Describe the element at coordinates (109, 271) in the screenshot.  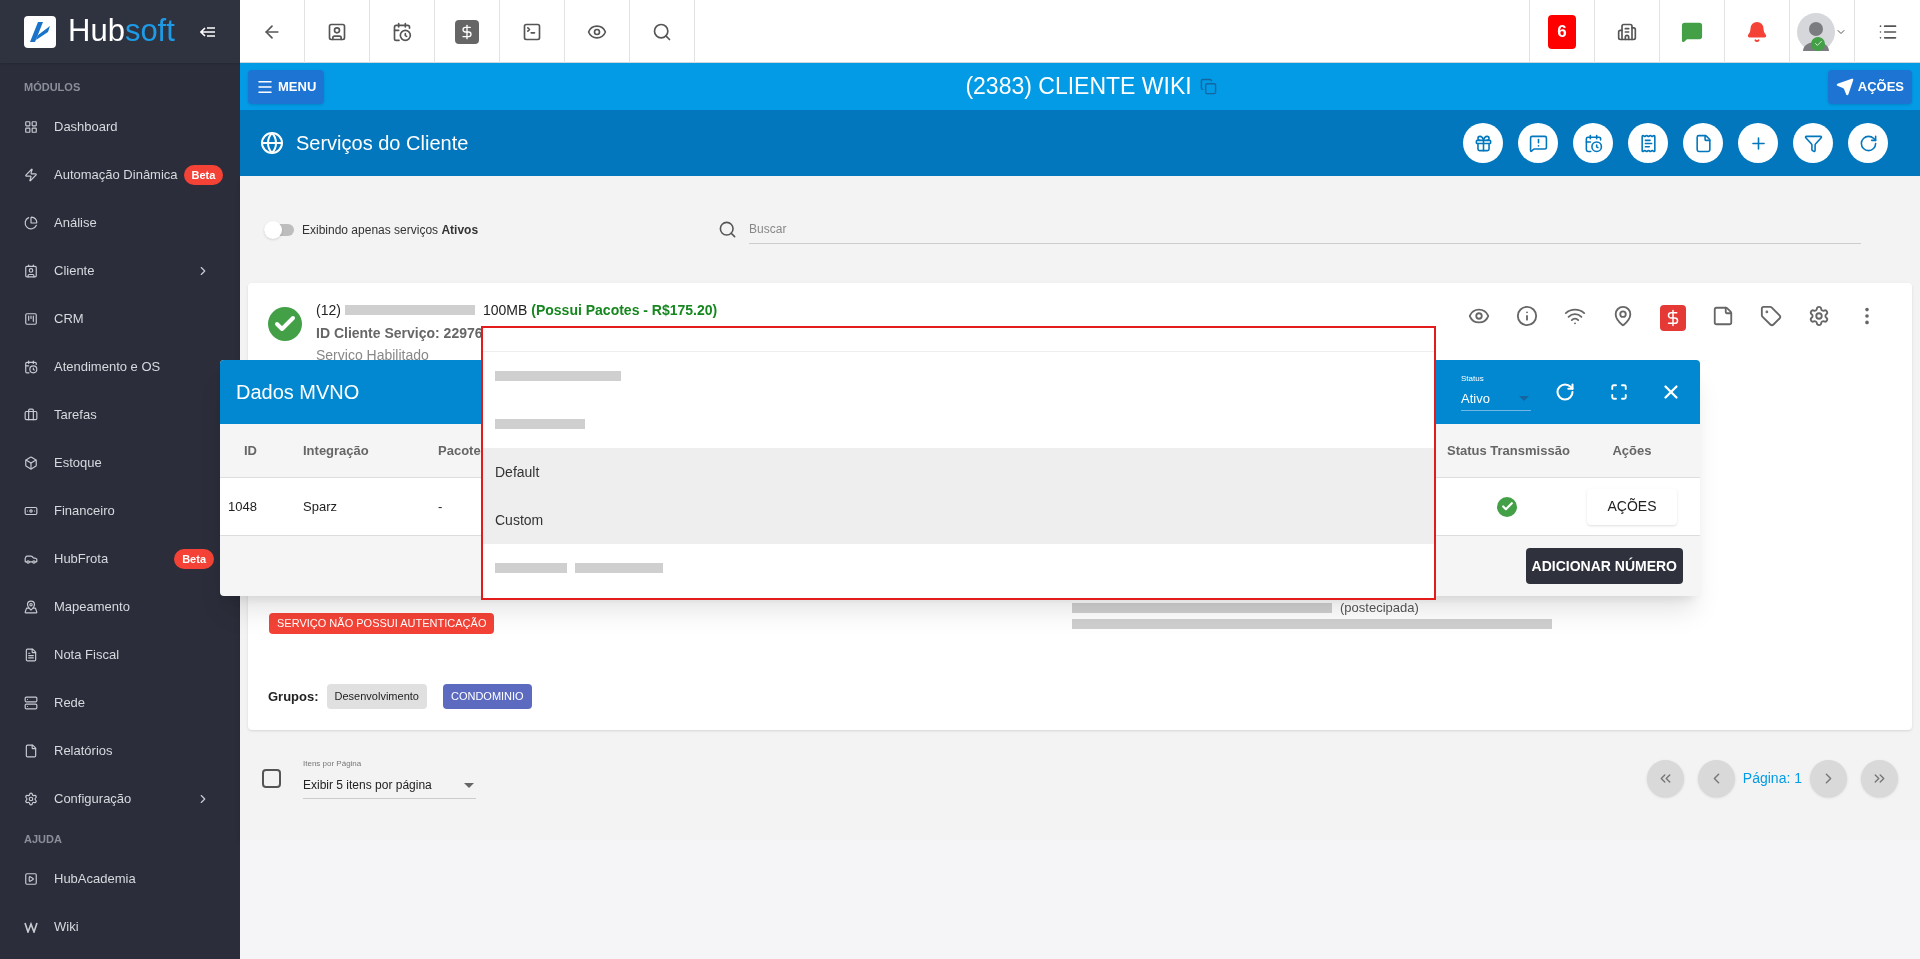
I see `sidebar-item: Cliente` at that location.